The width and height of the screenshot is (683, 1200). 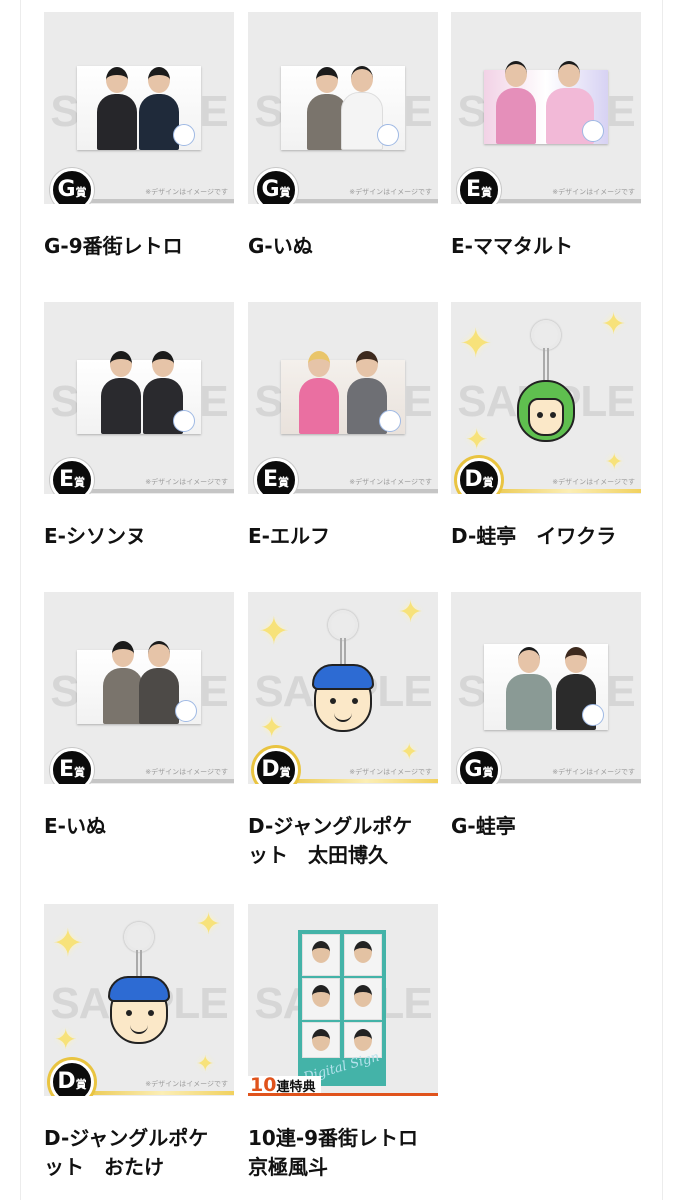 I want to click on bonus-bar, so click(x=343, y=1094).